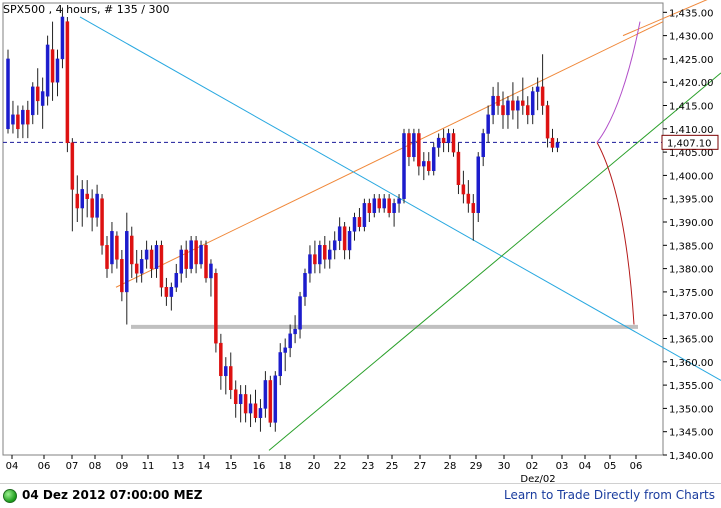 The height and width of the screenshot is (508, 721). Describe the element at coordinates (691, 456) in the screenshot. I see `y-tick-label: 1,340.00` at that location.